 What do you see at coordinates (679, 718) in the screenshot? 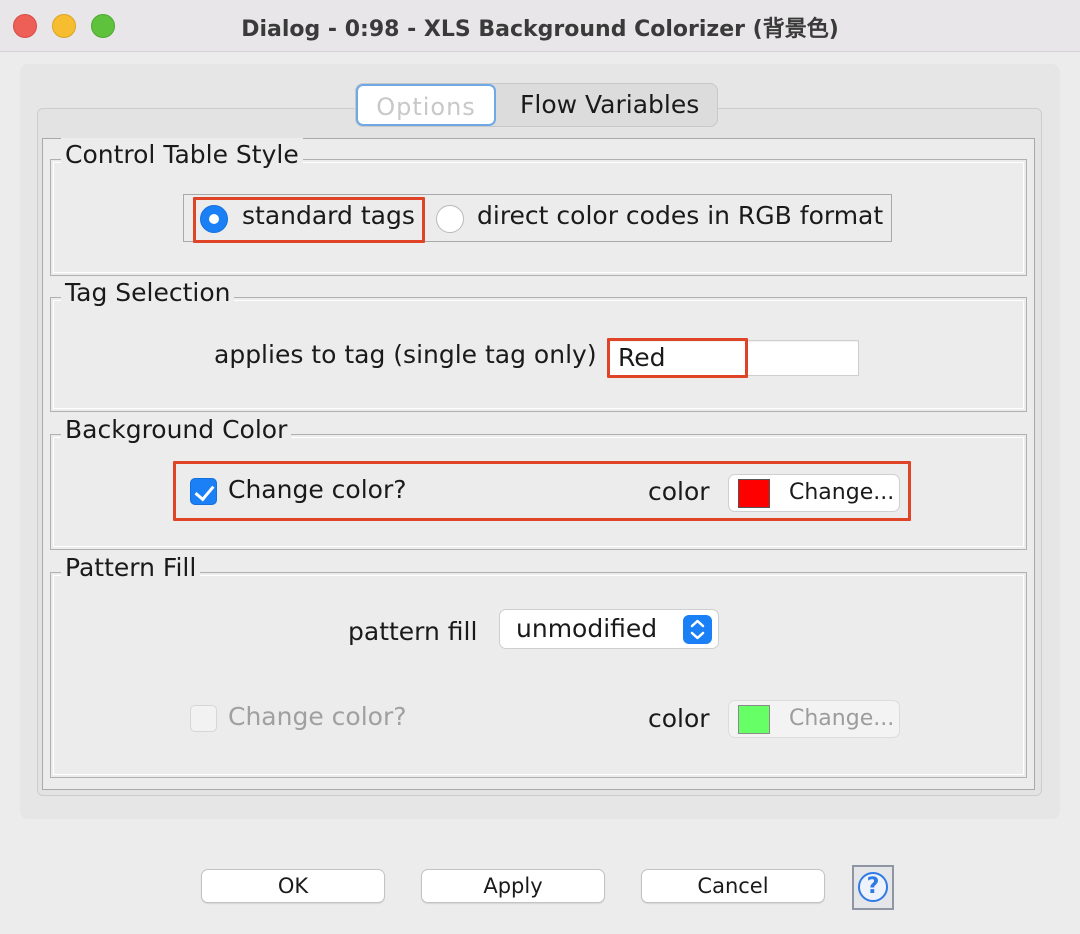
I see `pattern-color-label: color` at bounding box center [679, 718].